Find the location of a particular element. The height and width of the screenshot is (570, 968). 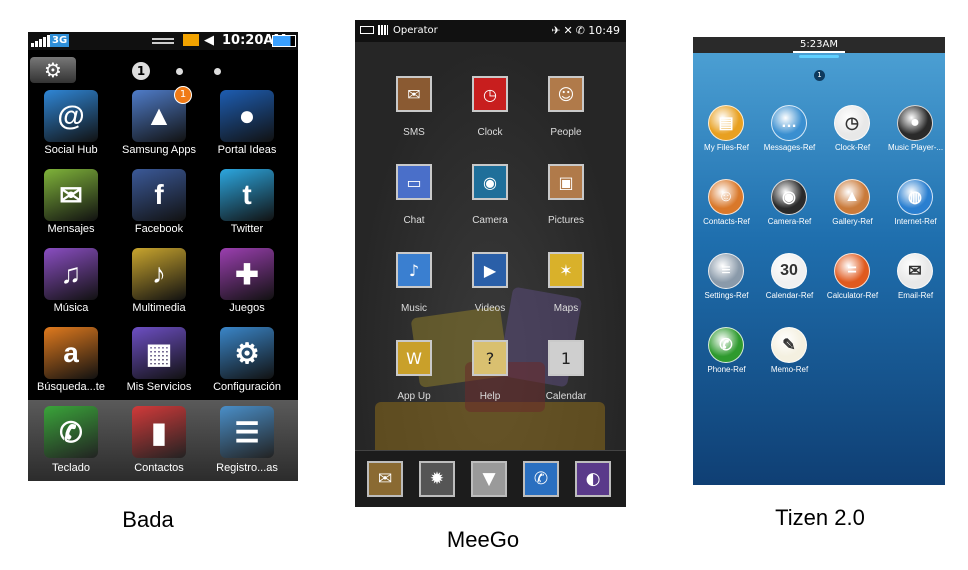

app-tile: ☺ People is located at coordinates (566, 116).